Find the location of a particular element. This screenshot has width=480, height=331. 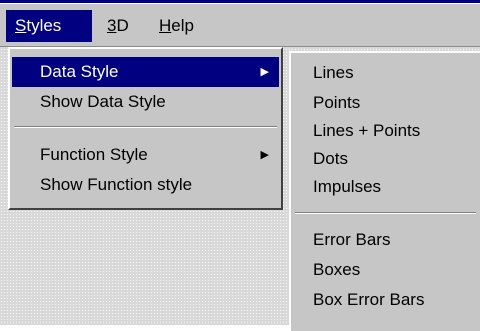

menubar-3d: 3D is located at coordinates (121, 26).